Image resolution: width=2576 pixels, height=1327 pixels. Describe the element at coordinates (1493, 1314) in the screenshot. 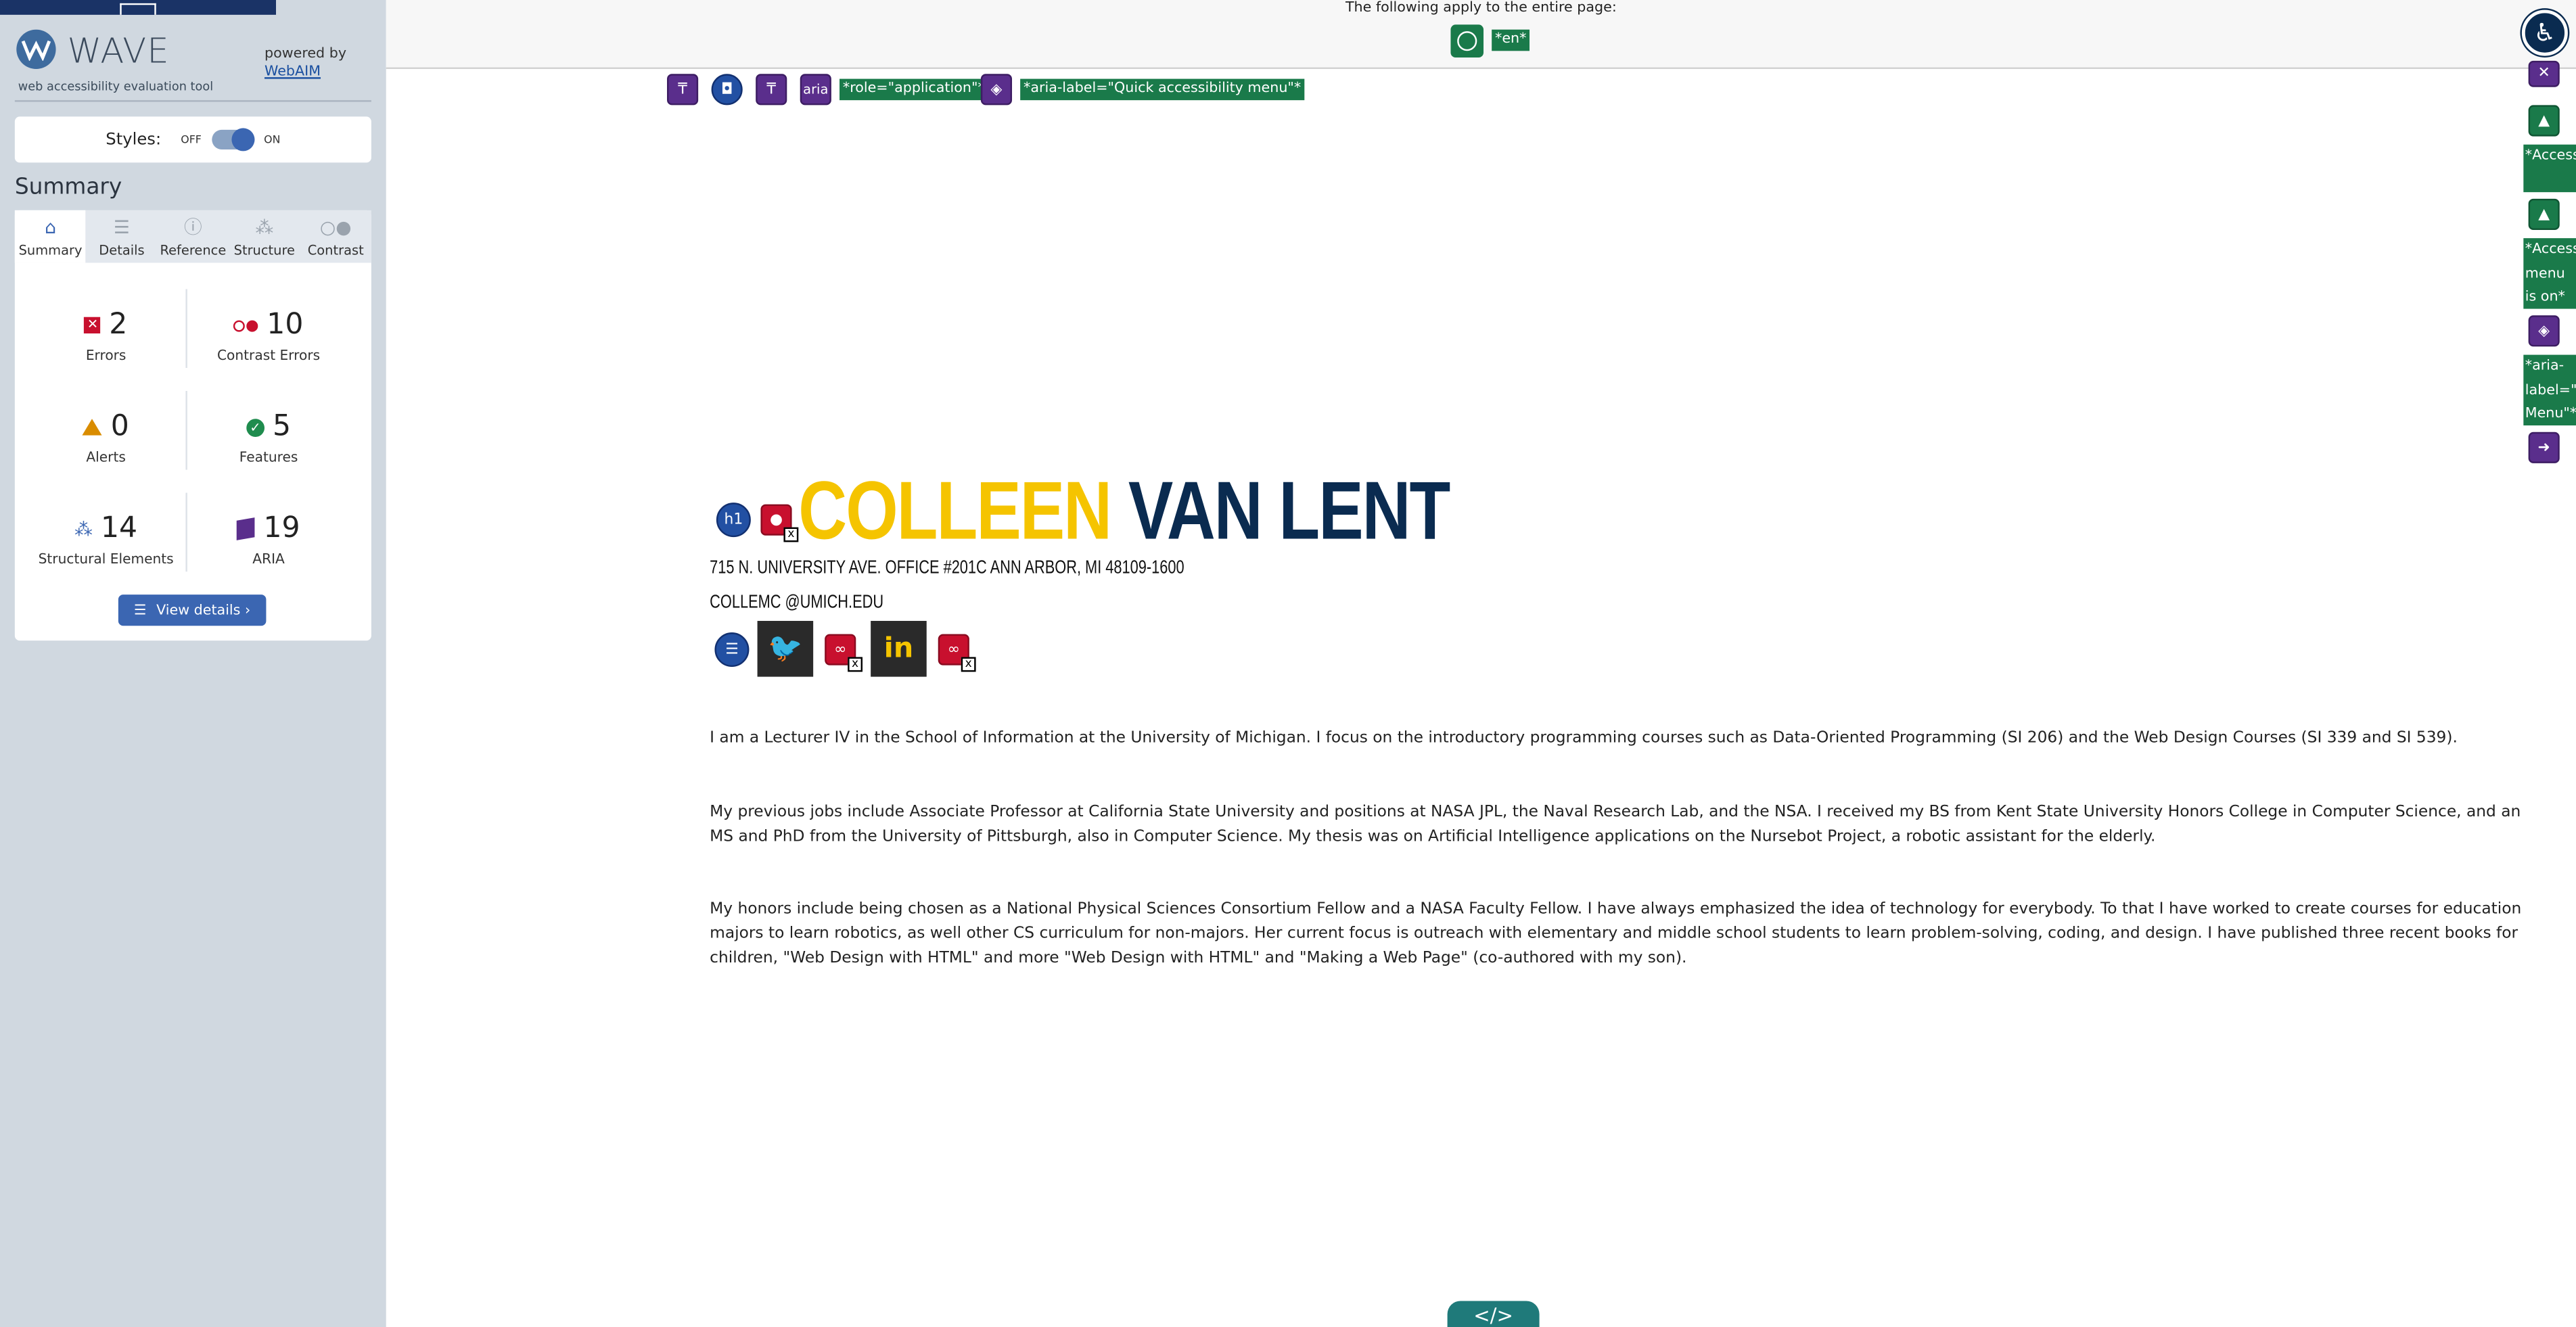

I see `code-toggle-button: </>` at that location.